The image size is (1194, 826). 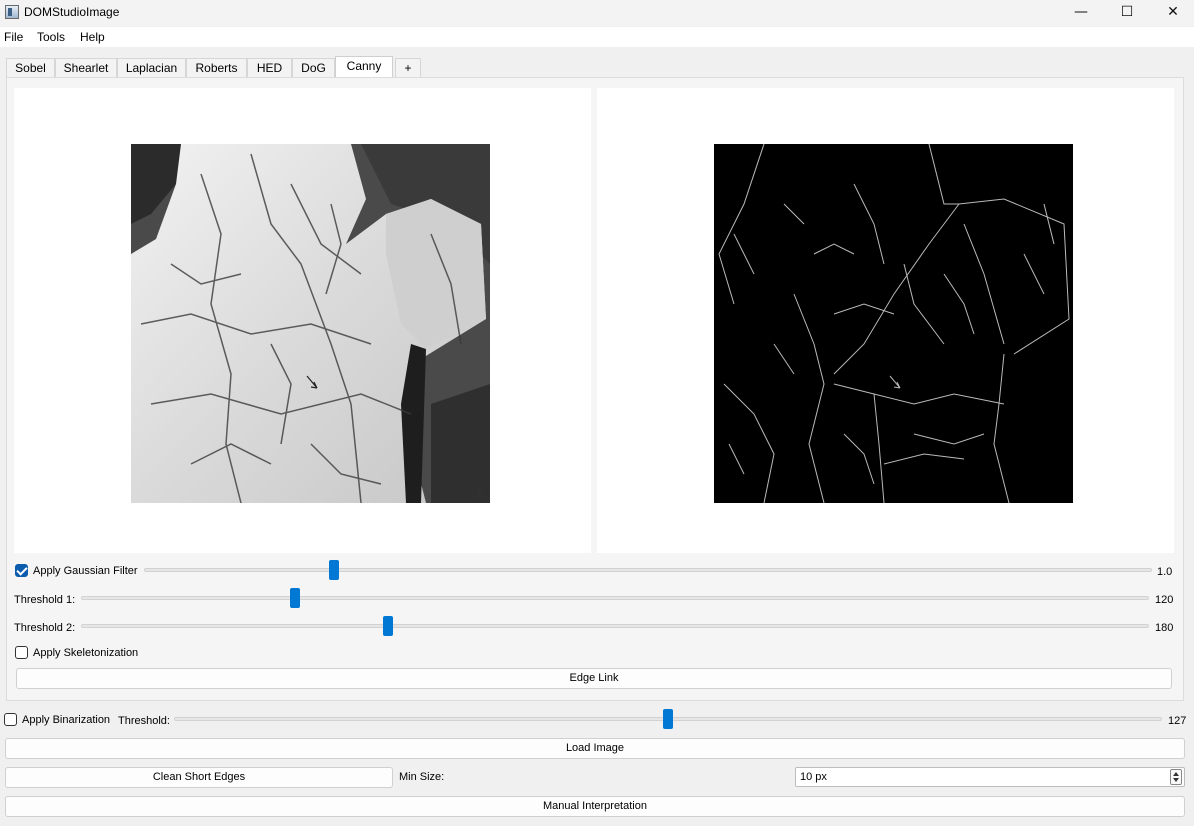 I want to click on window-title: DOMStudioImage, so click(x=72, y=12).